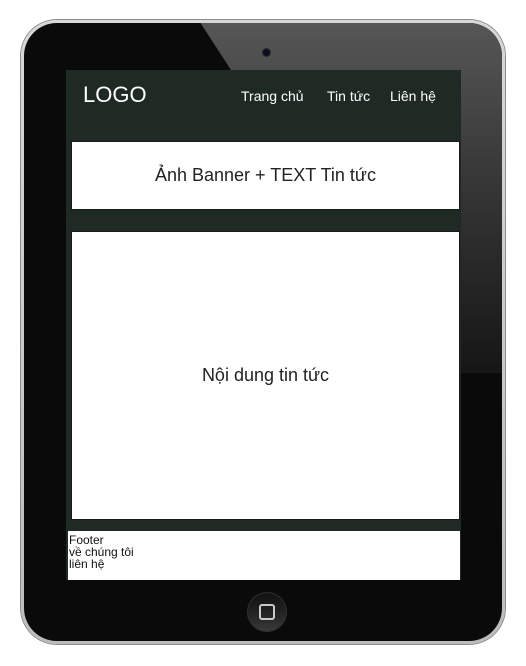 This screenshot has height=666, width=526. I want to click on home-square-icon, so click(267, 612).